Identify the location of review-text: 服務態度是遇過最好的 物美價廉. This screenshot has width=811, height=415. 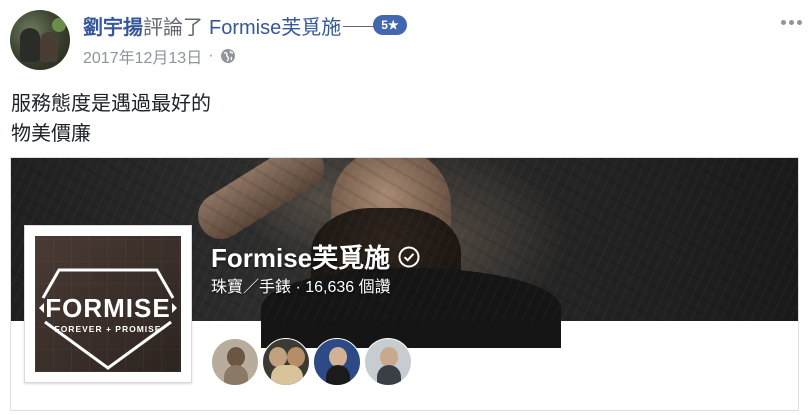
(111, 118).